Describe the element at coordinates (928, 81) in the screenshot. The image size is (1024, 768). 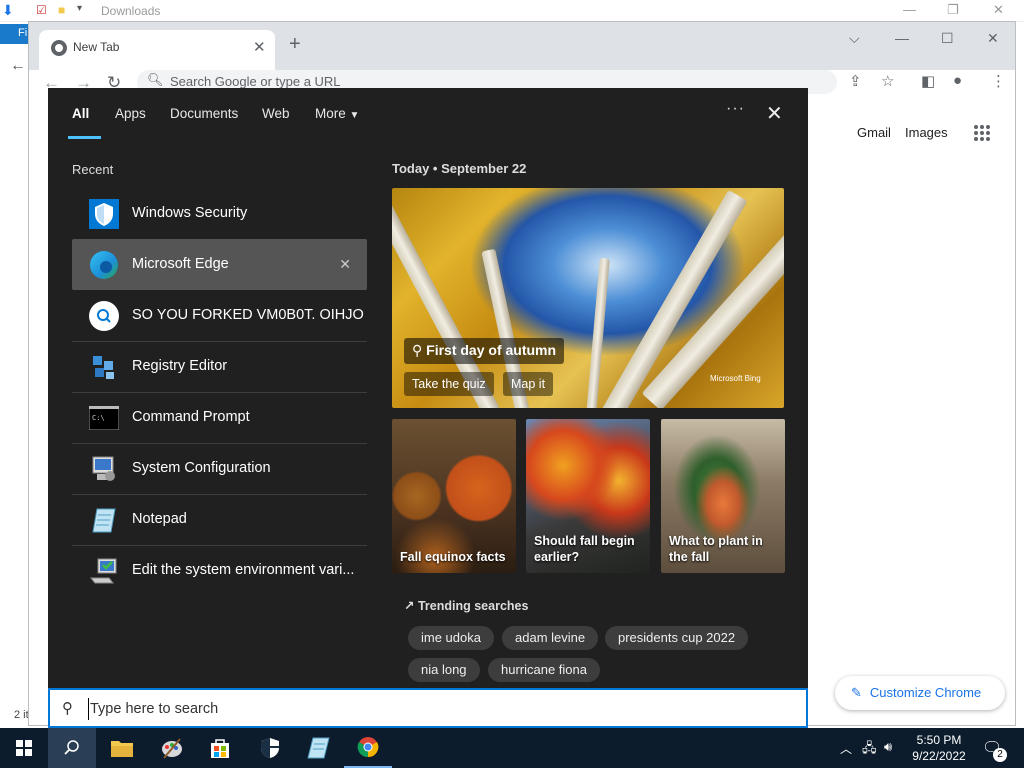
I see `side-panel-icon: ◧` at that location.